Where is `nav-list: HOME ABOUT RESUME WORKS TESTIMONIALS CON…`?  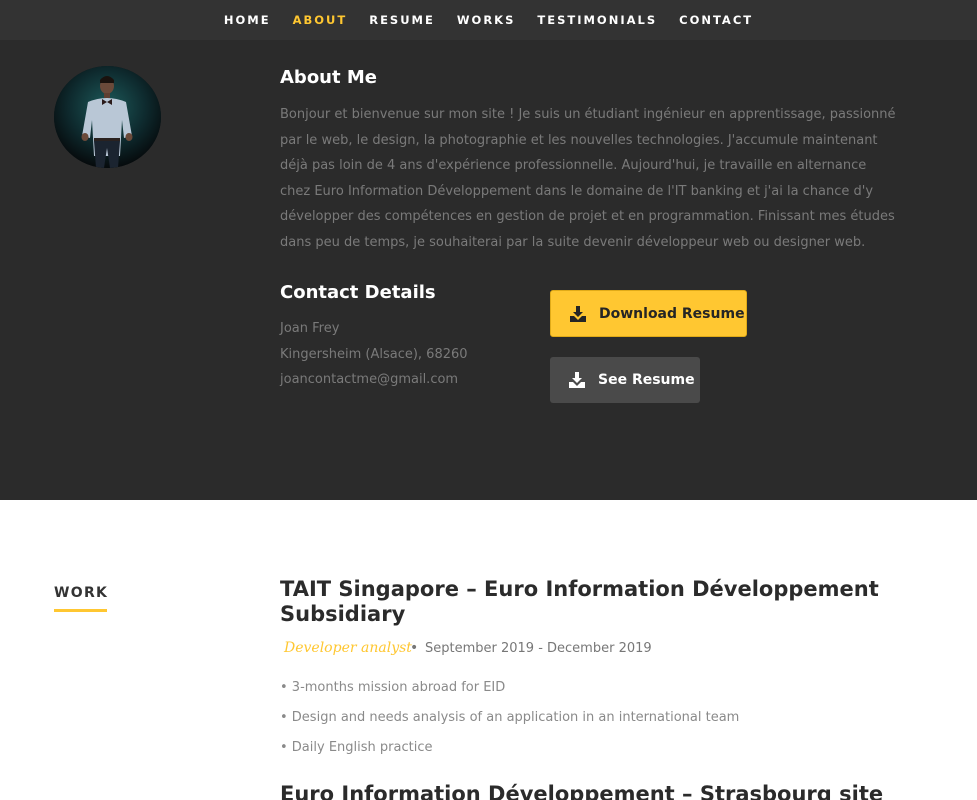 nav-list: HOME ABOUT RESUME WORKS TESTIMONIALS CON… is located at coordinates (488, 20).